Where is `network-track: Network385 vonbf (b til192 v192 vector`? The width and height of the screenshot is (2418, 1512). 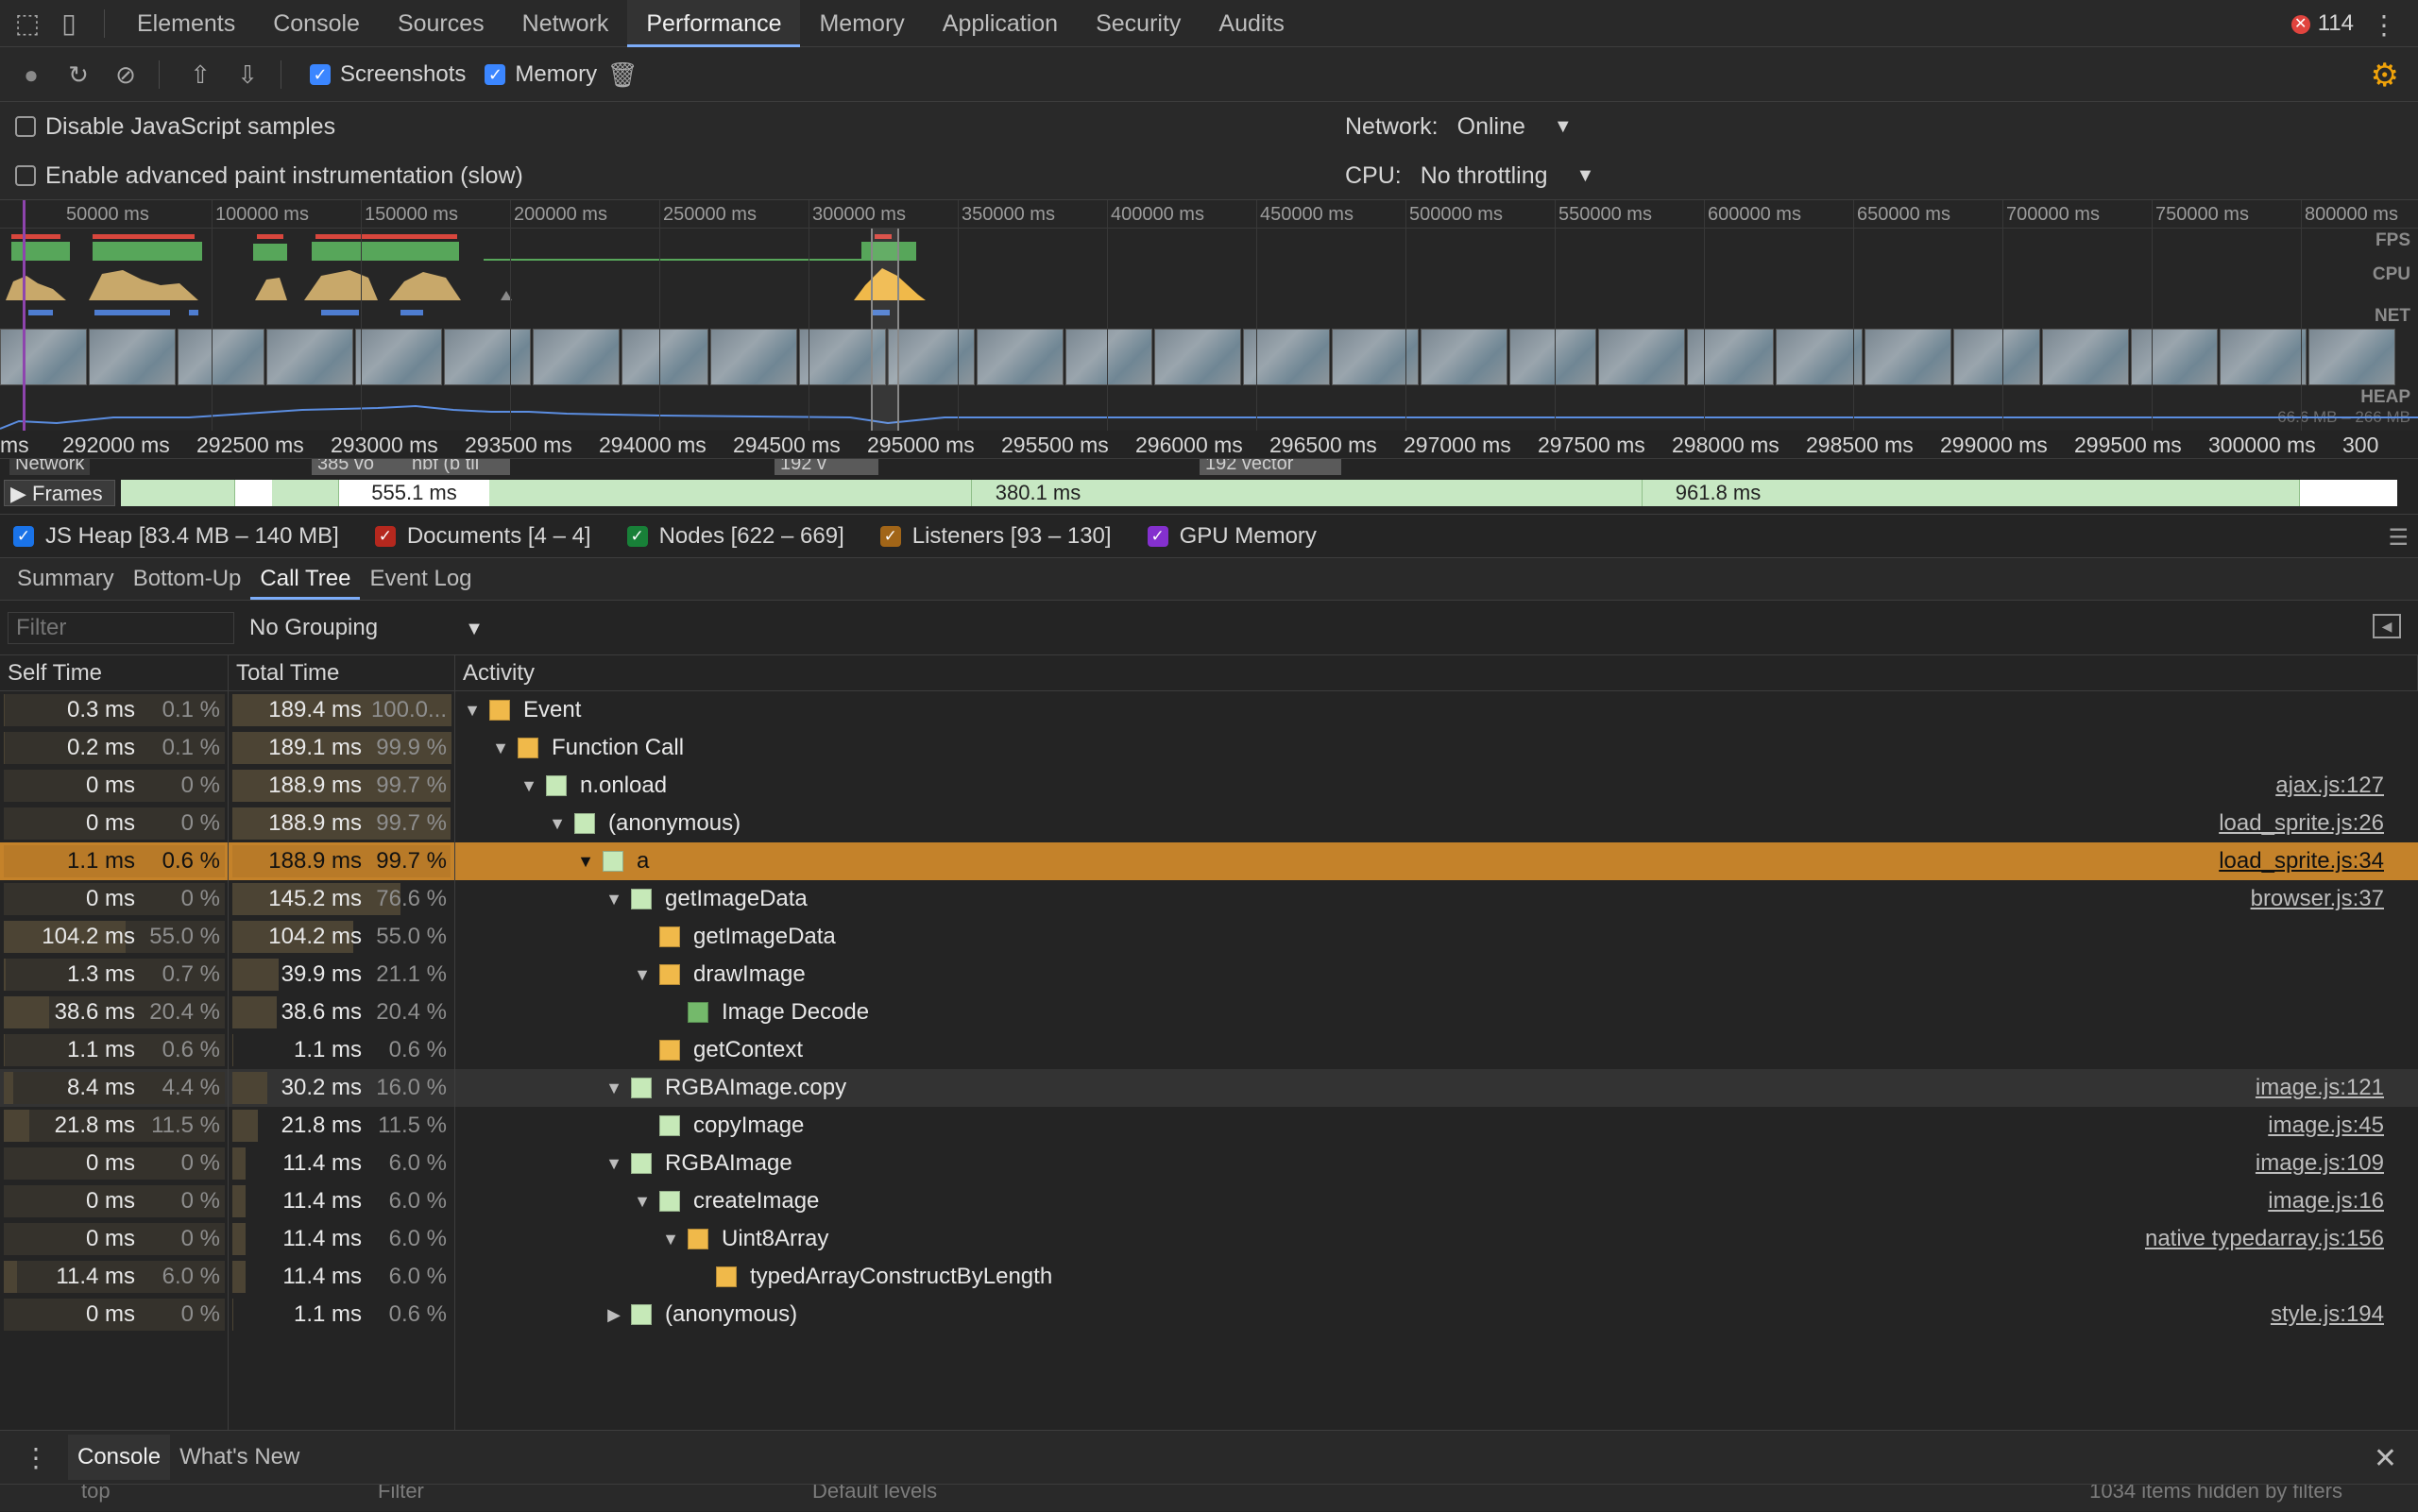 network-track: Network385 vonbf (b til192 v192 vector is located at coordinates (1209, 467).